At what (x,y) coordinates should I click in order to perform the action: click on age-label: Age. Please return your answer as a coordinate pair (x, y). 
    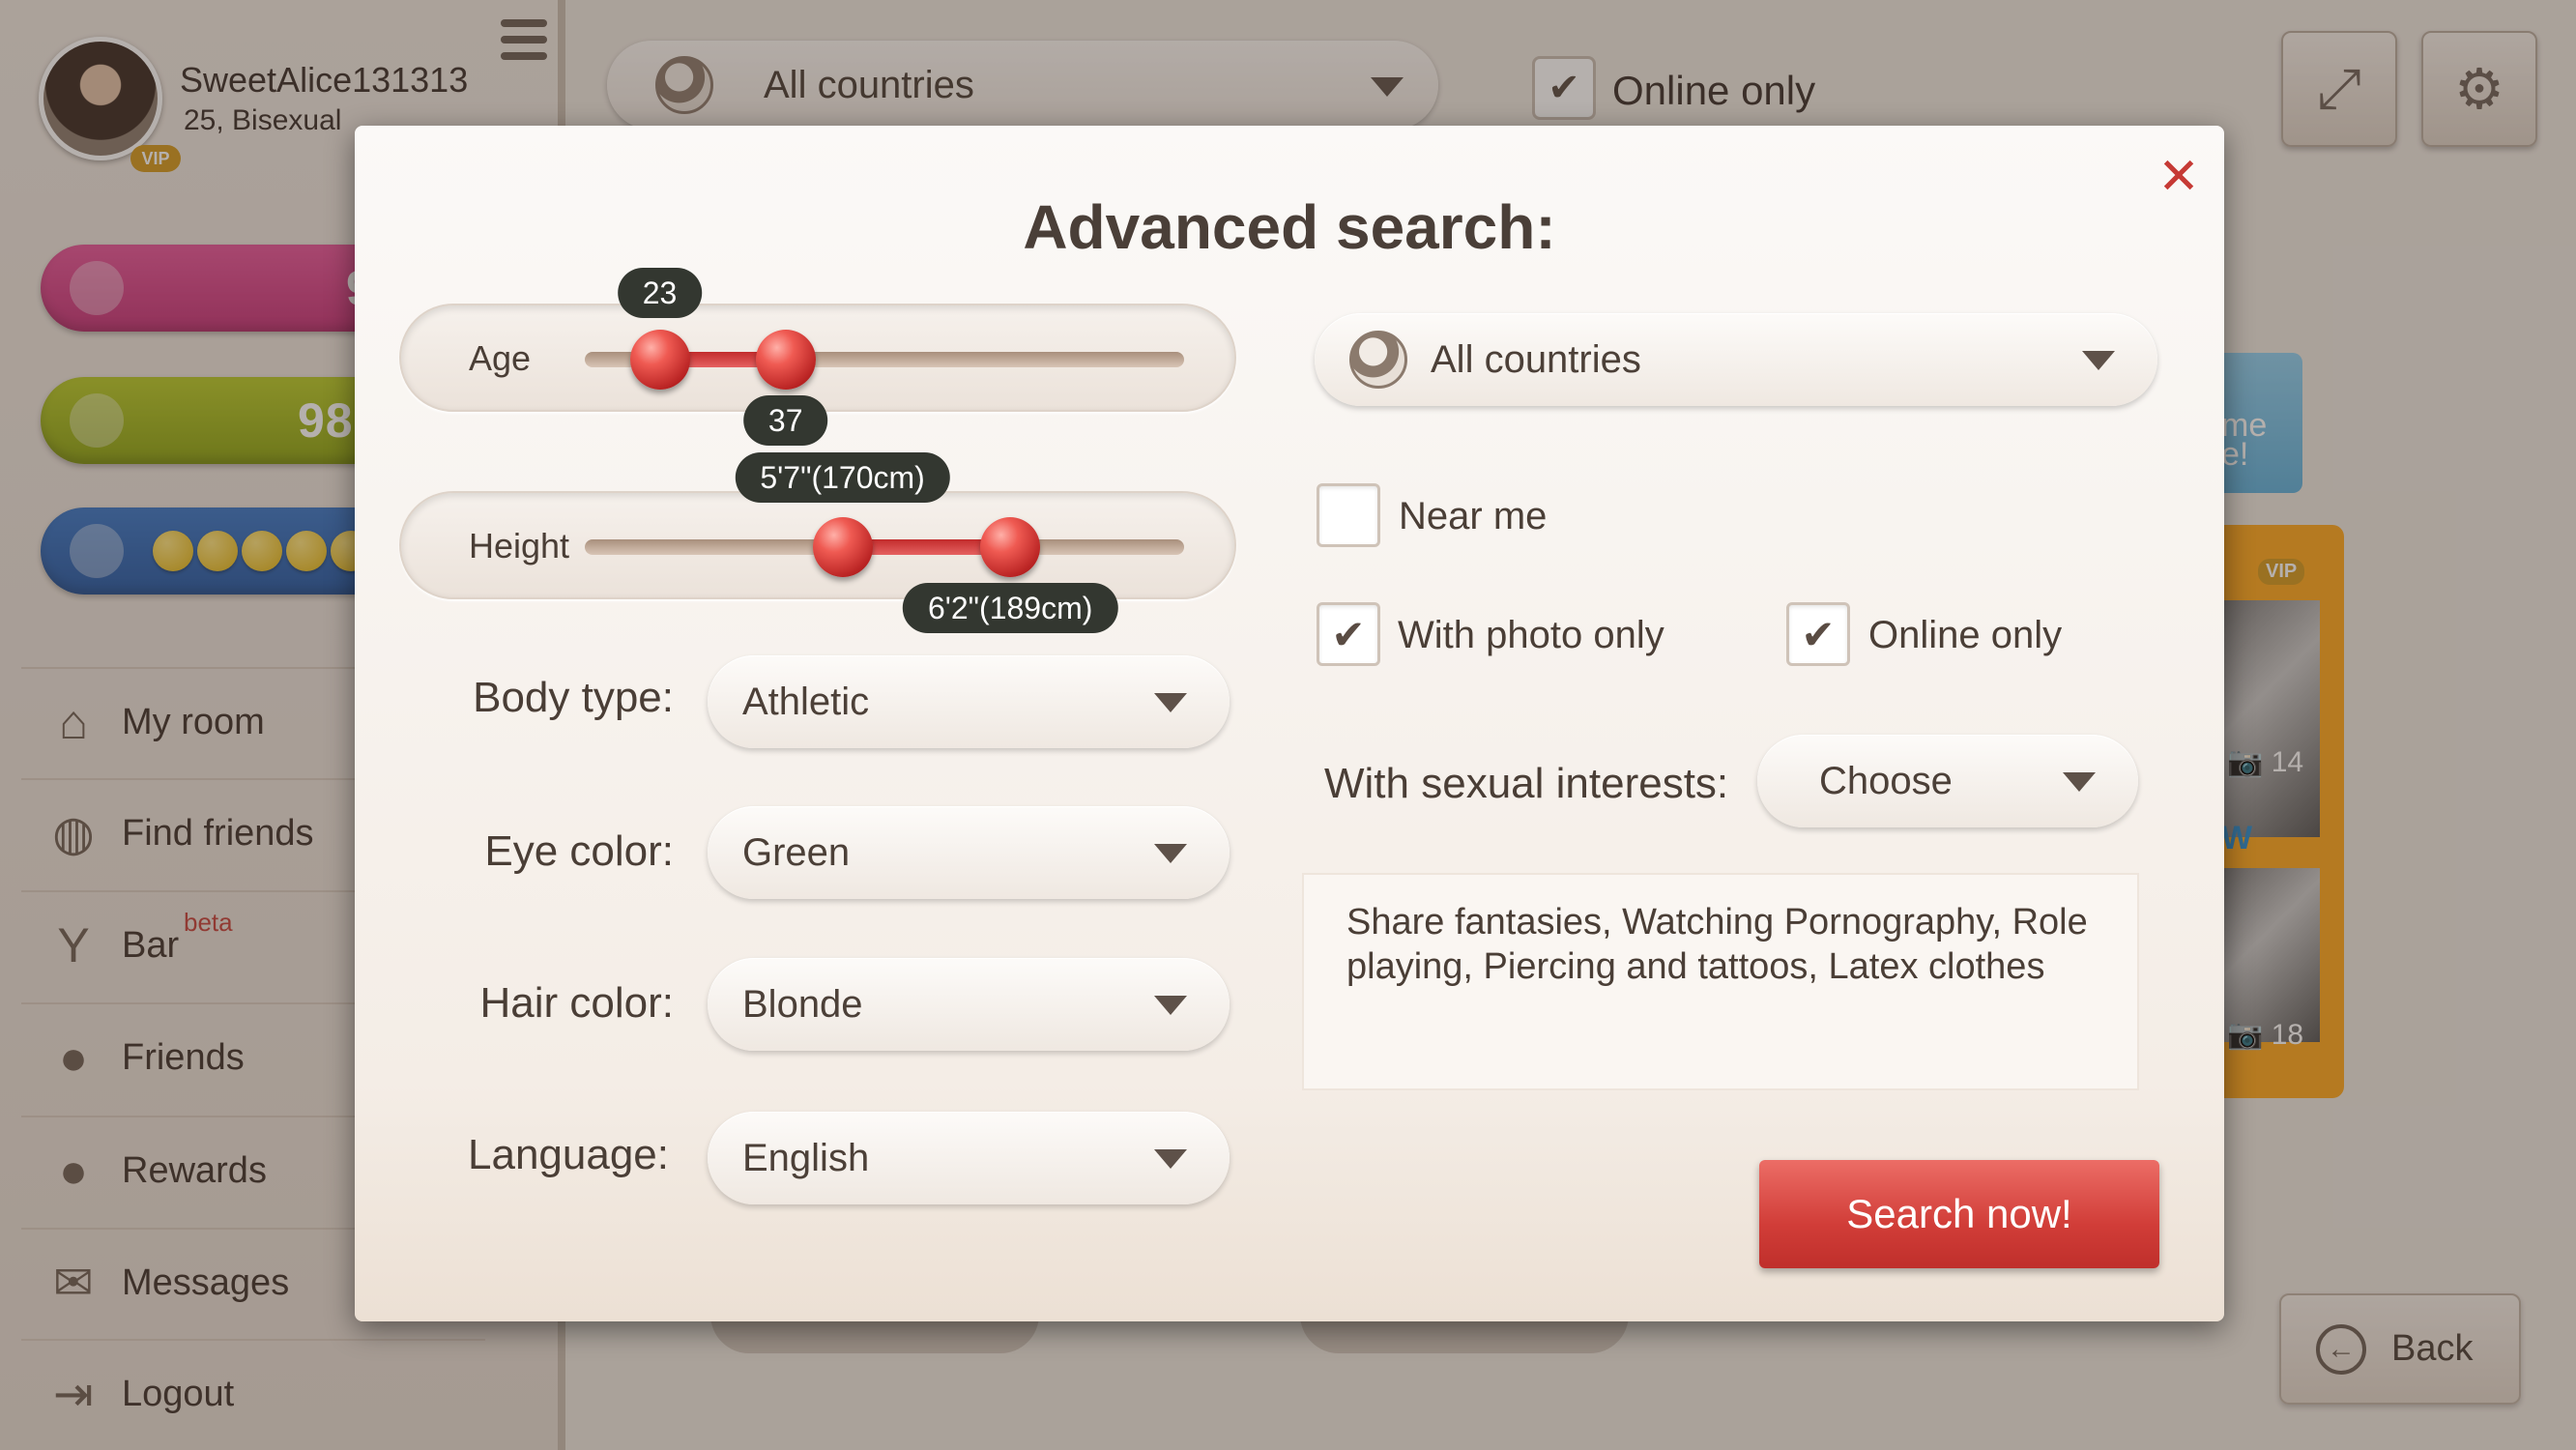
    Looking at the image, I should click on (500, 358).